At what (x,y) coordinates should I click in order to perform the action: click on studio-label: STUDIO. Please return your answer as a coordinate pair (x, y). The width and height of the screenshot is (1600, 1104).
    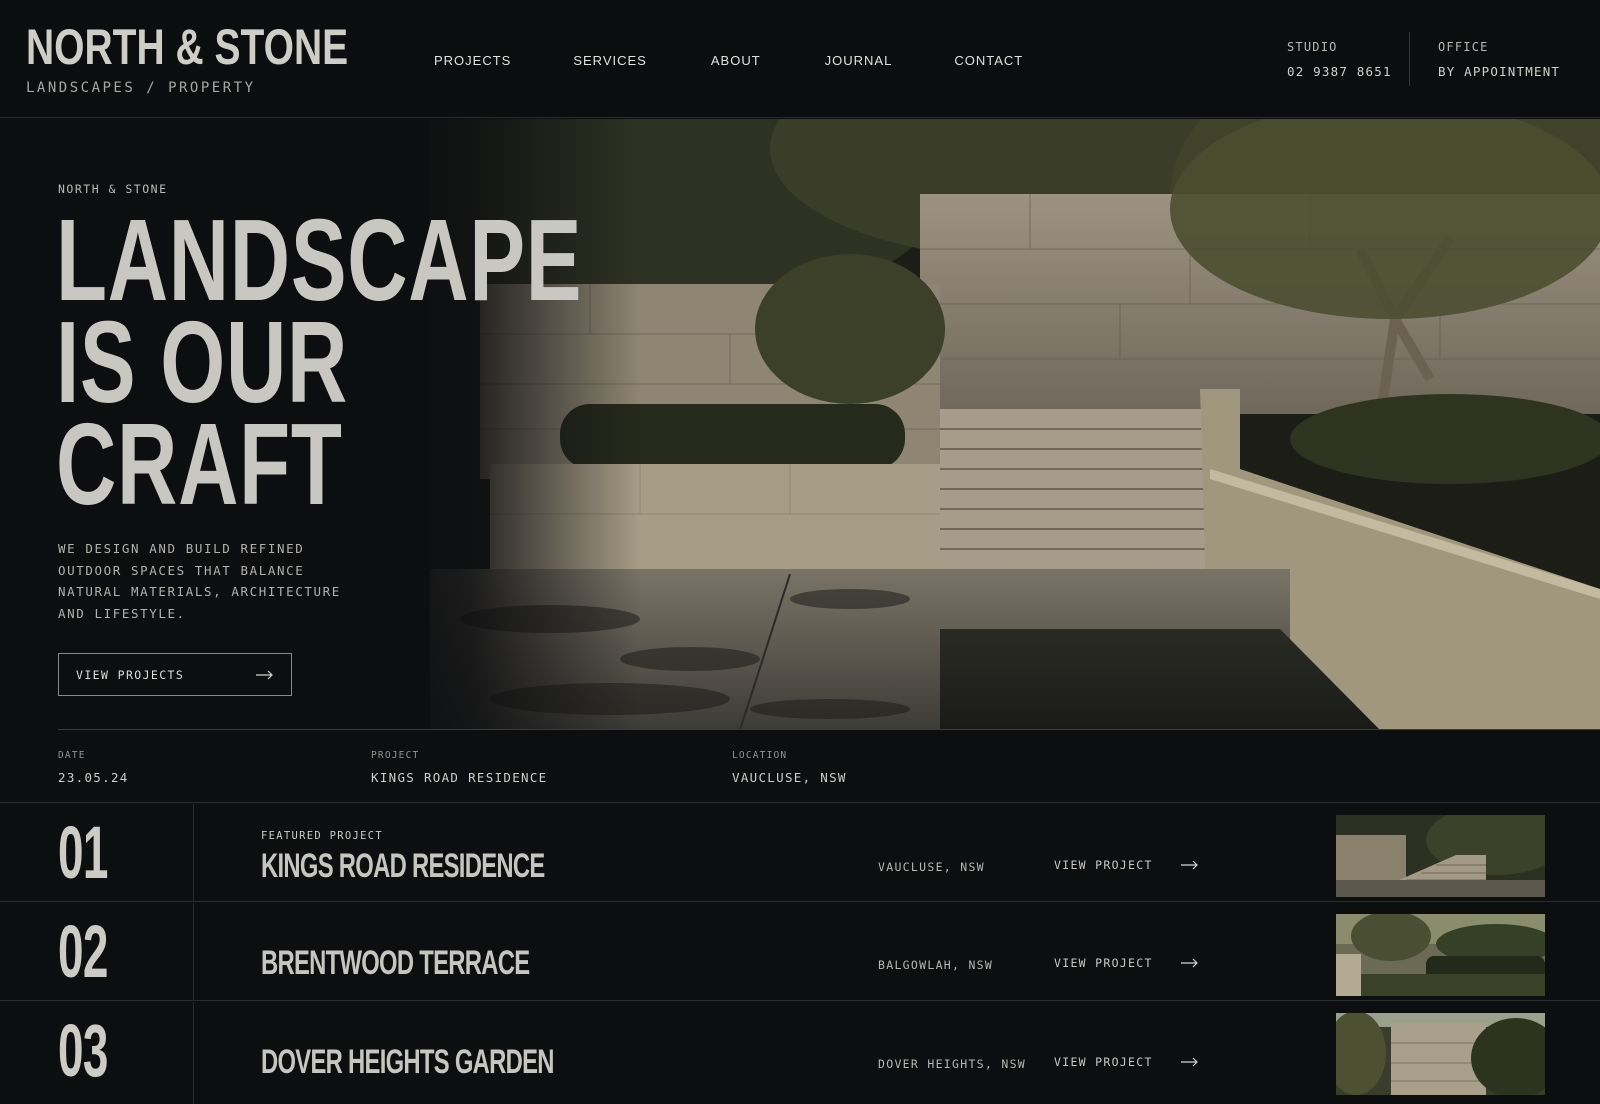
    Looking at the image, I should click on (1312, 47).